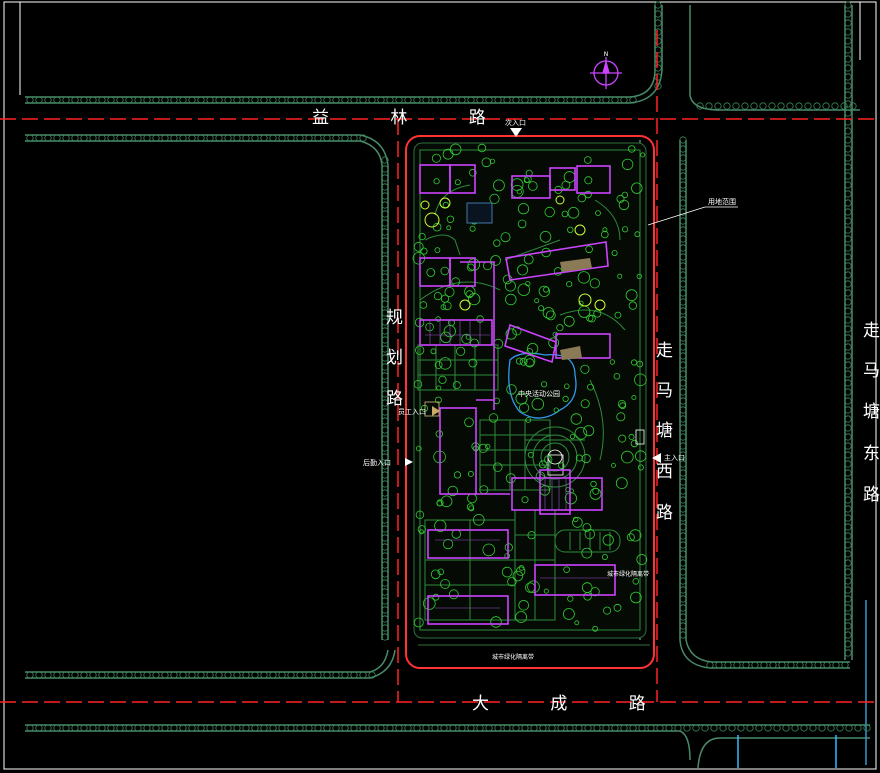 The image size is (880, 773). I want to click on road-label-north: 益 林 路, so click(413, 118).